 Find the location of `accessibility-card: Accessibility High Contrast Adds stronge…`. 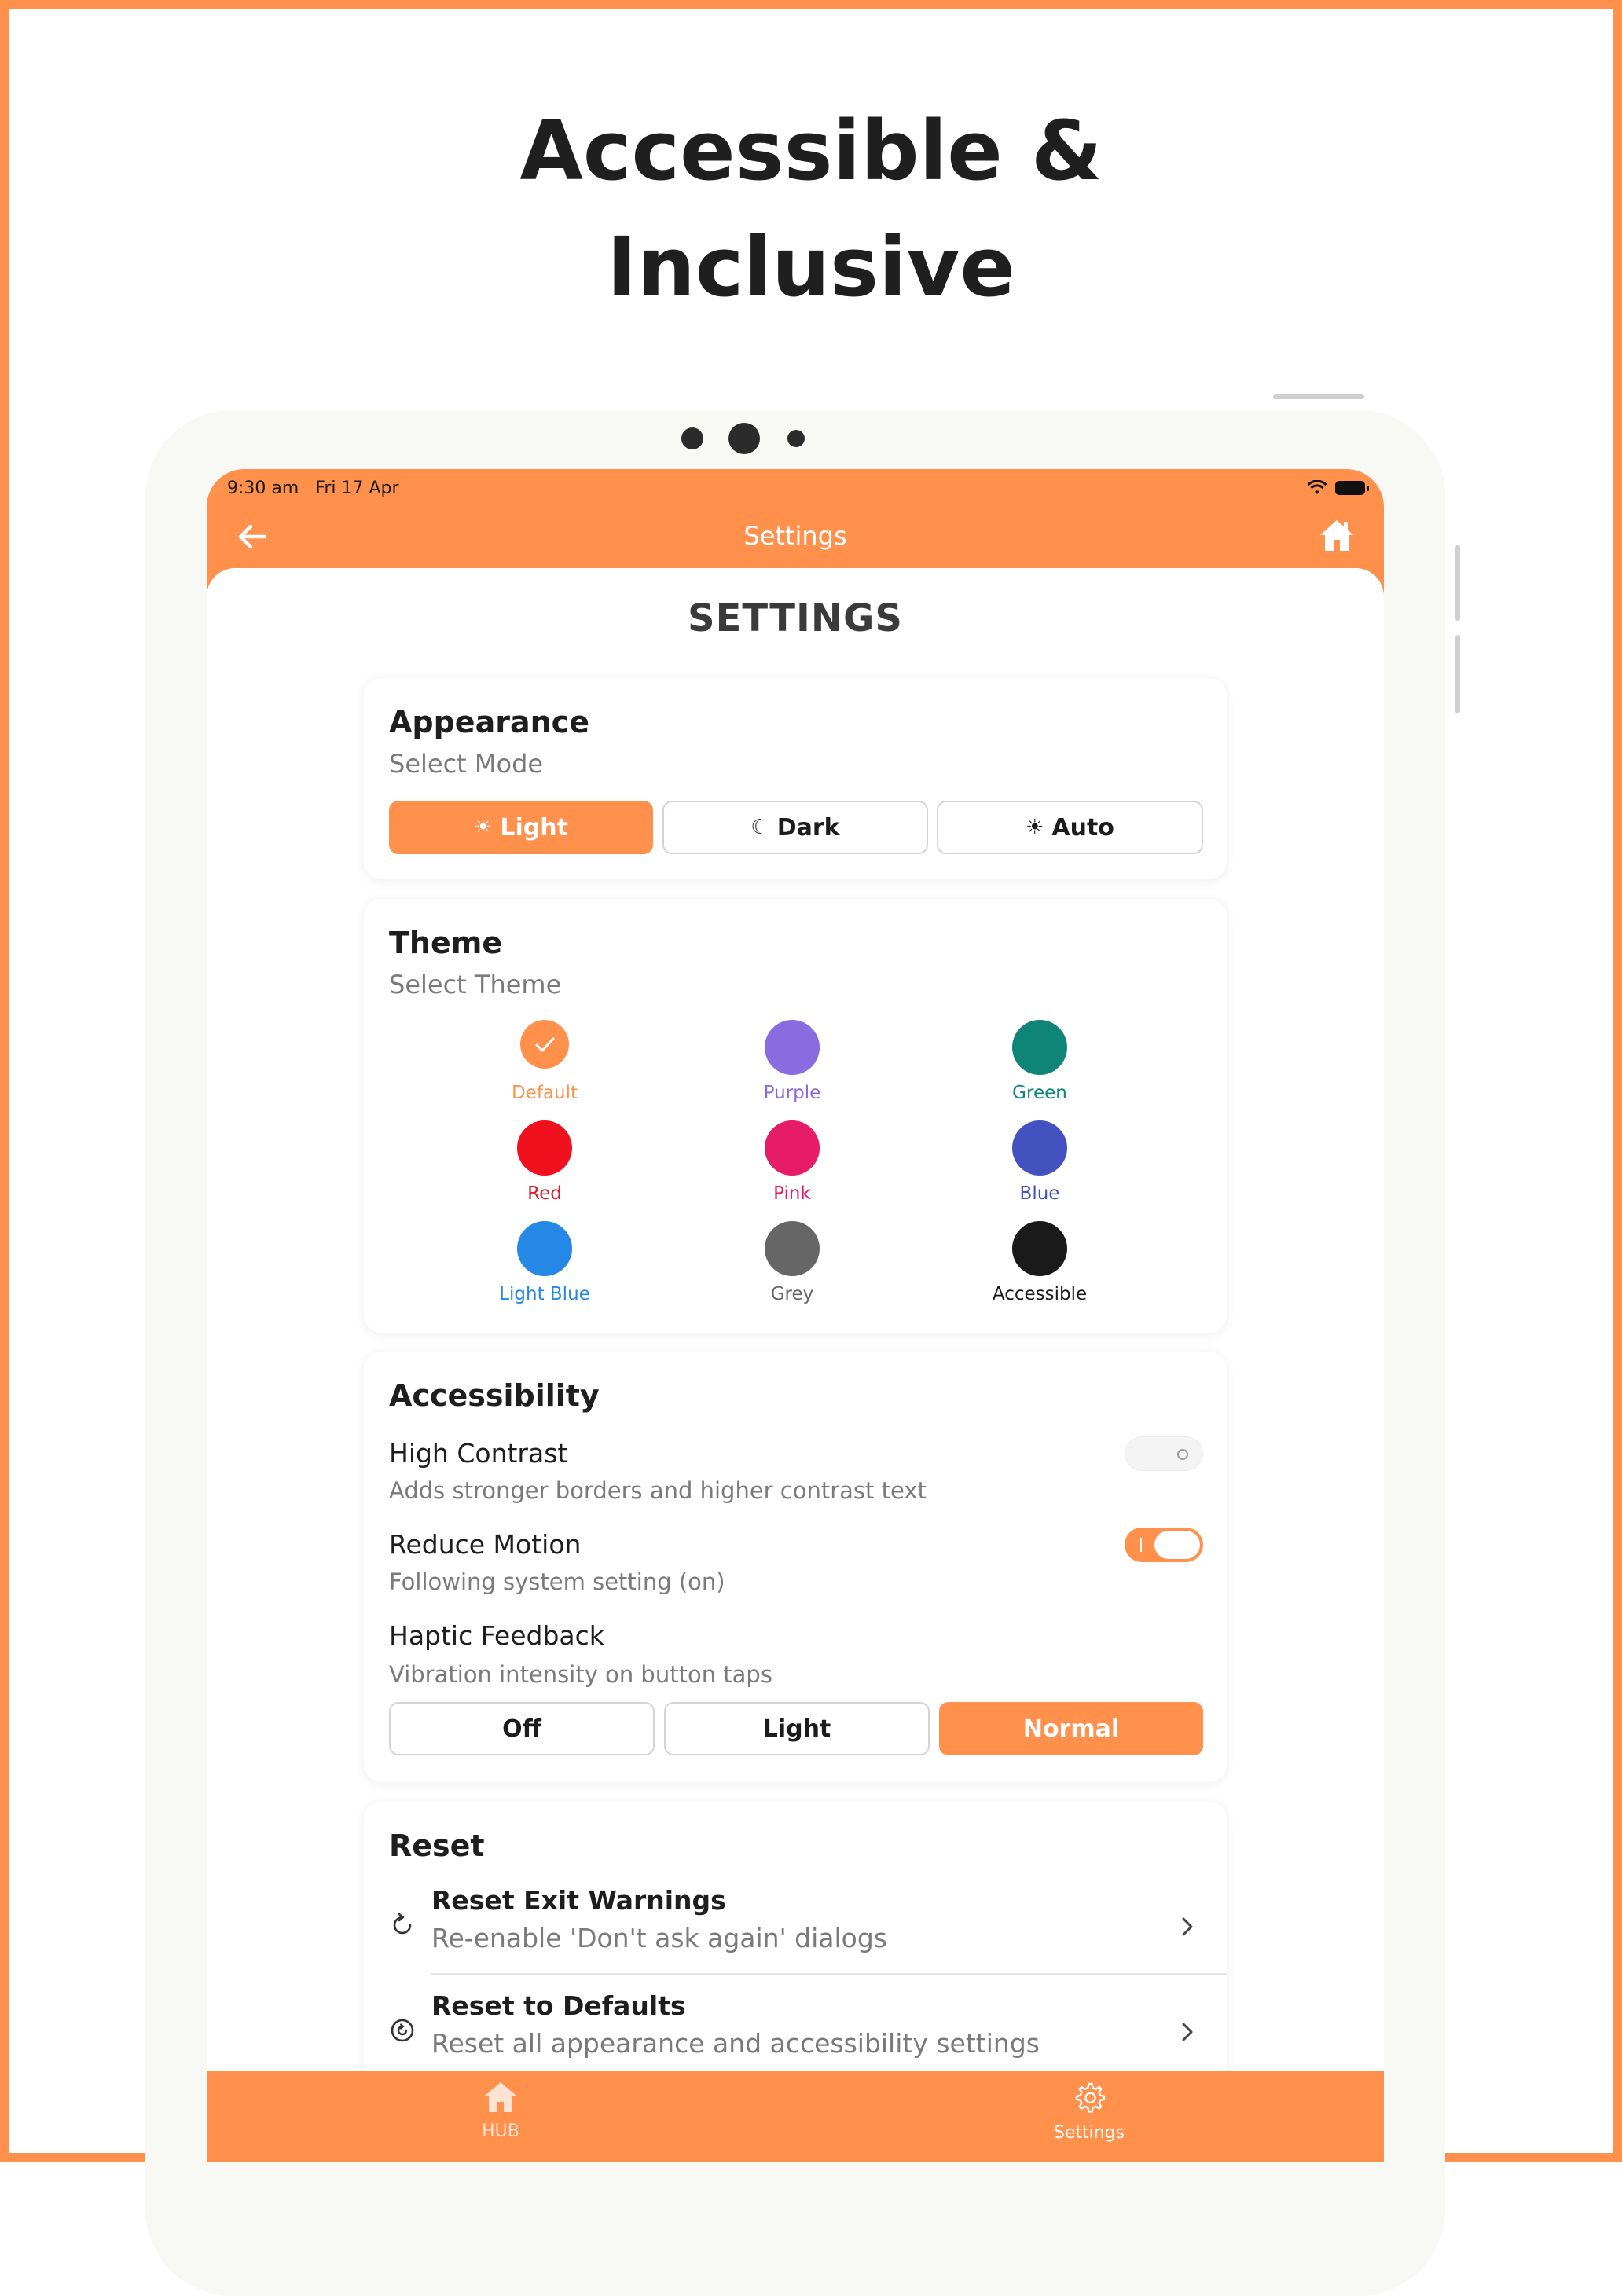

accessibility-card: Accessibility High Contrast Adds stronge… is located at coordinates (795, 1567).